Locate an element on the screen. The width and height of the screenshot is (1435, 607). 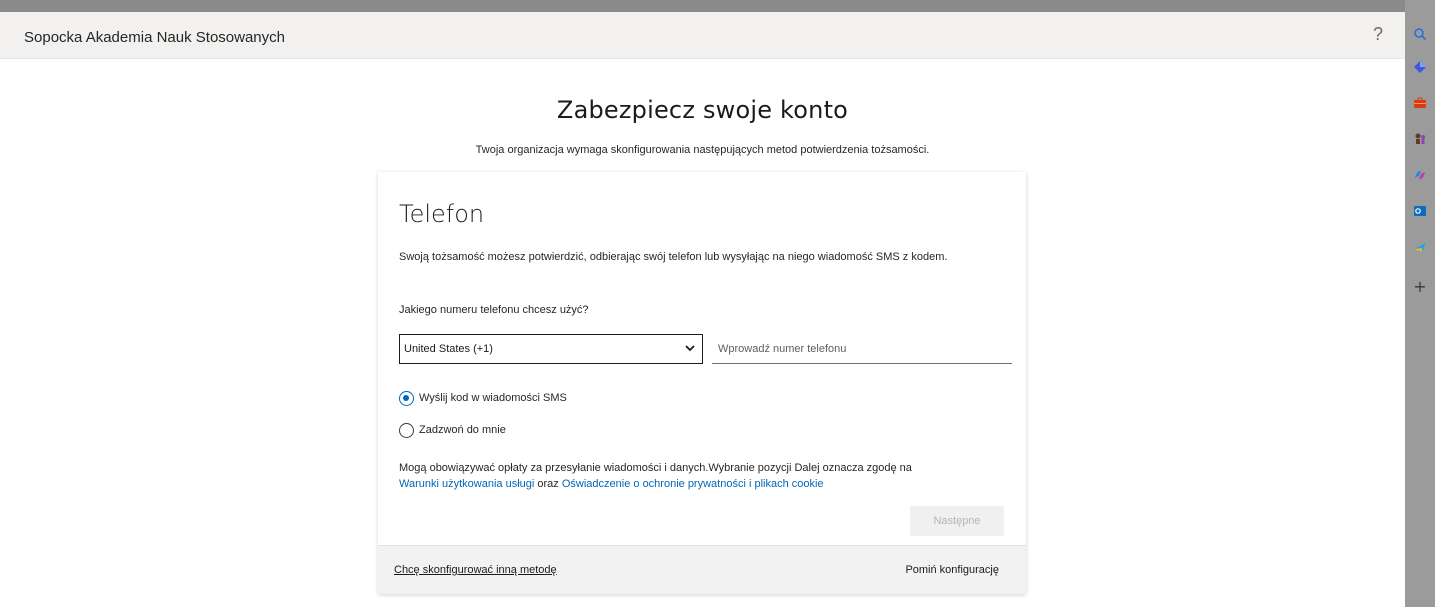
country-code-select: United States (+1) is located at coordinates (551, 349).